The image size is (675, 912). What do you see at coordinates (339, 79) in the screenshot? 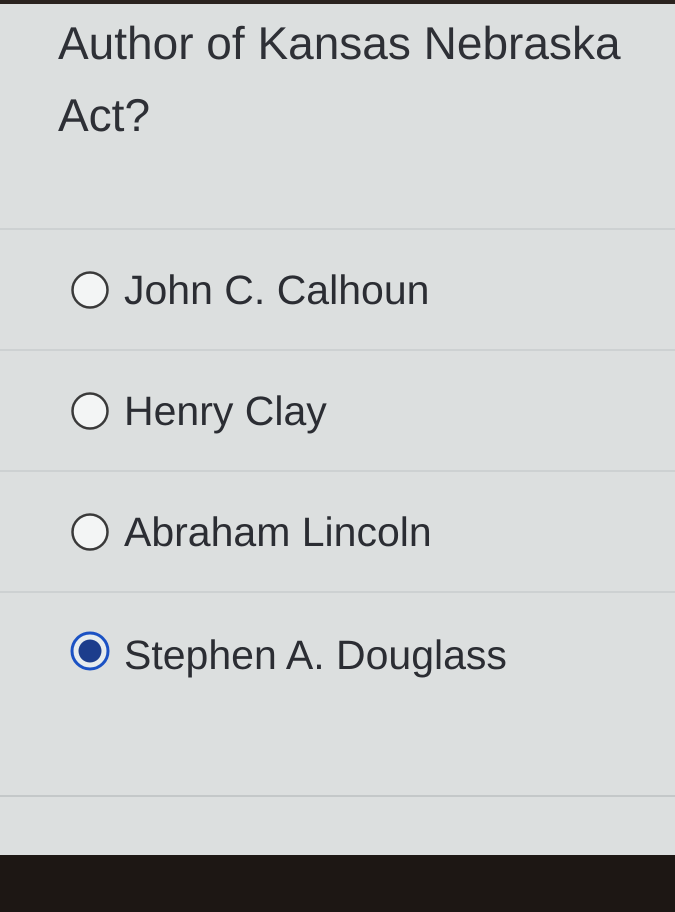
I see `question-text: Author of Kansas Nebraska Act?` at bounding box center [339, 79].